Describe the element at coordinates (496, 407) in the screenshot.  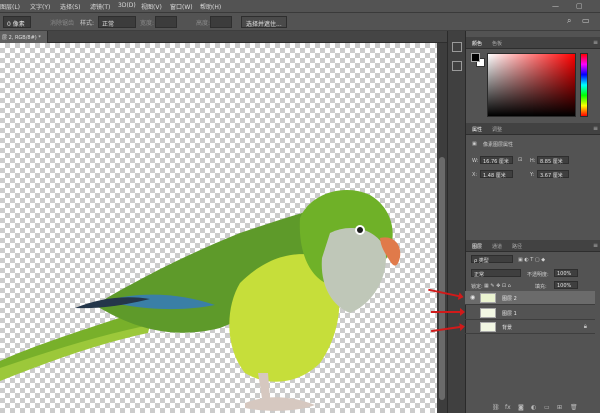
I see `link-icon: ⛓` at that location.